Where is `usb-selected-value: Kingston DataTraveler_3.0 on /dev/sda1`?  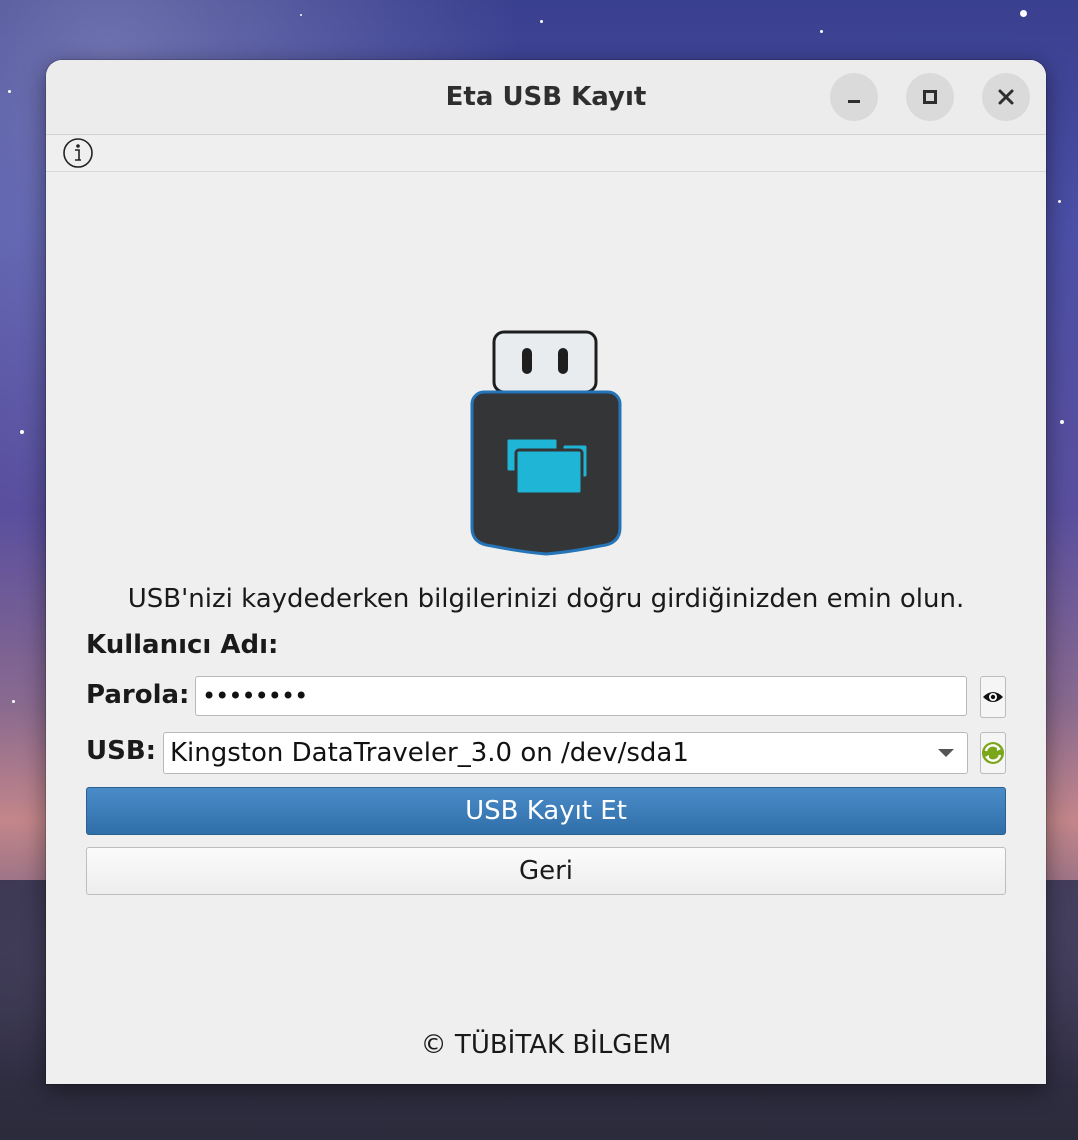 usb-selected-value: Kingston DataTraveler_3.0 on /dev/sda1 is located at coordinates (429, 753).